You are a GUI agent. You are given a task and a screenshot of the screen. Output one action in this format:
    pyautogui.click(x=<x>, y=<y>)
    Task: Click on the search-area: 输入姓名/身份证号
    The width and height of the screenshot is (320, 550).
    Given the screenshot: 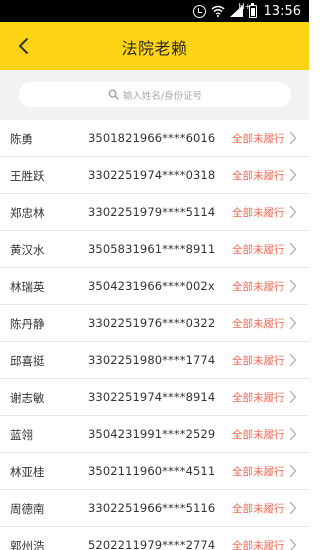 What is the action you would take?
    pyautogui.click(x=154, y=95)
    